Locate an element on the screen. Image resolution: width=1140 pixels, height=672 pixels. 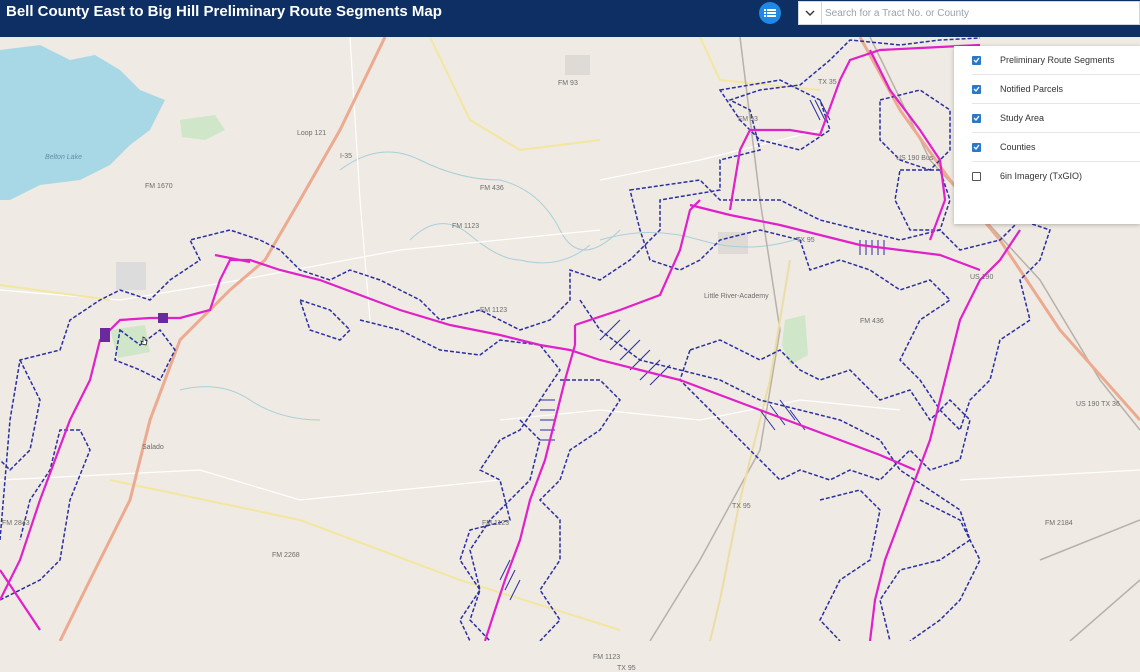
layer-row-6in-imagery: 6in Imagery (TxGIO) is located at coordinates (1056, 176).